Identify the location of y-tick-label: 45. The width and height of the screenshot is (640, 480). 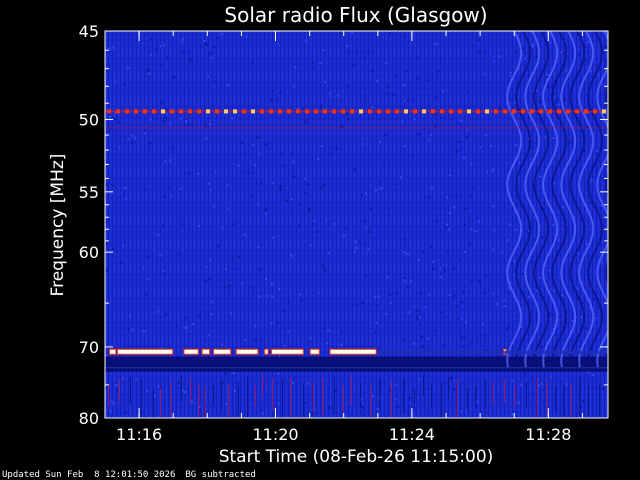
(89, 31).